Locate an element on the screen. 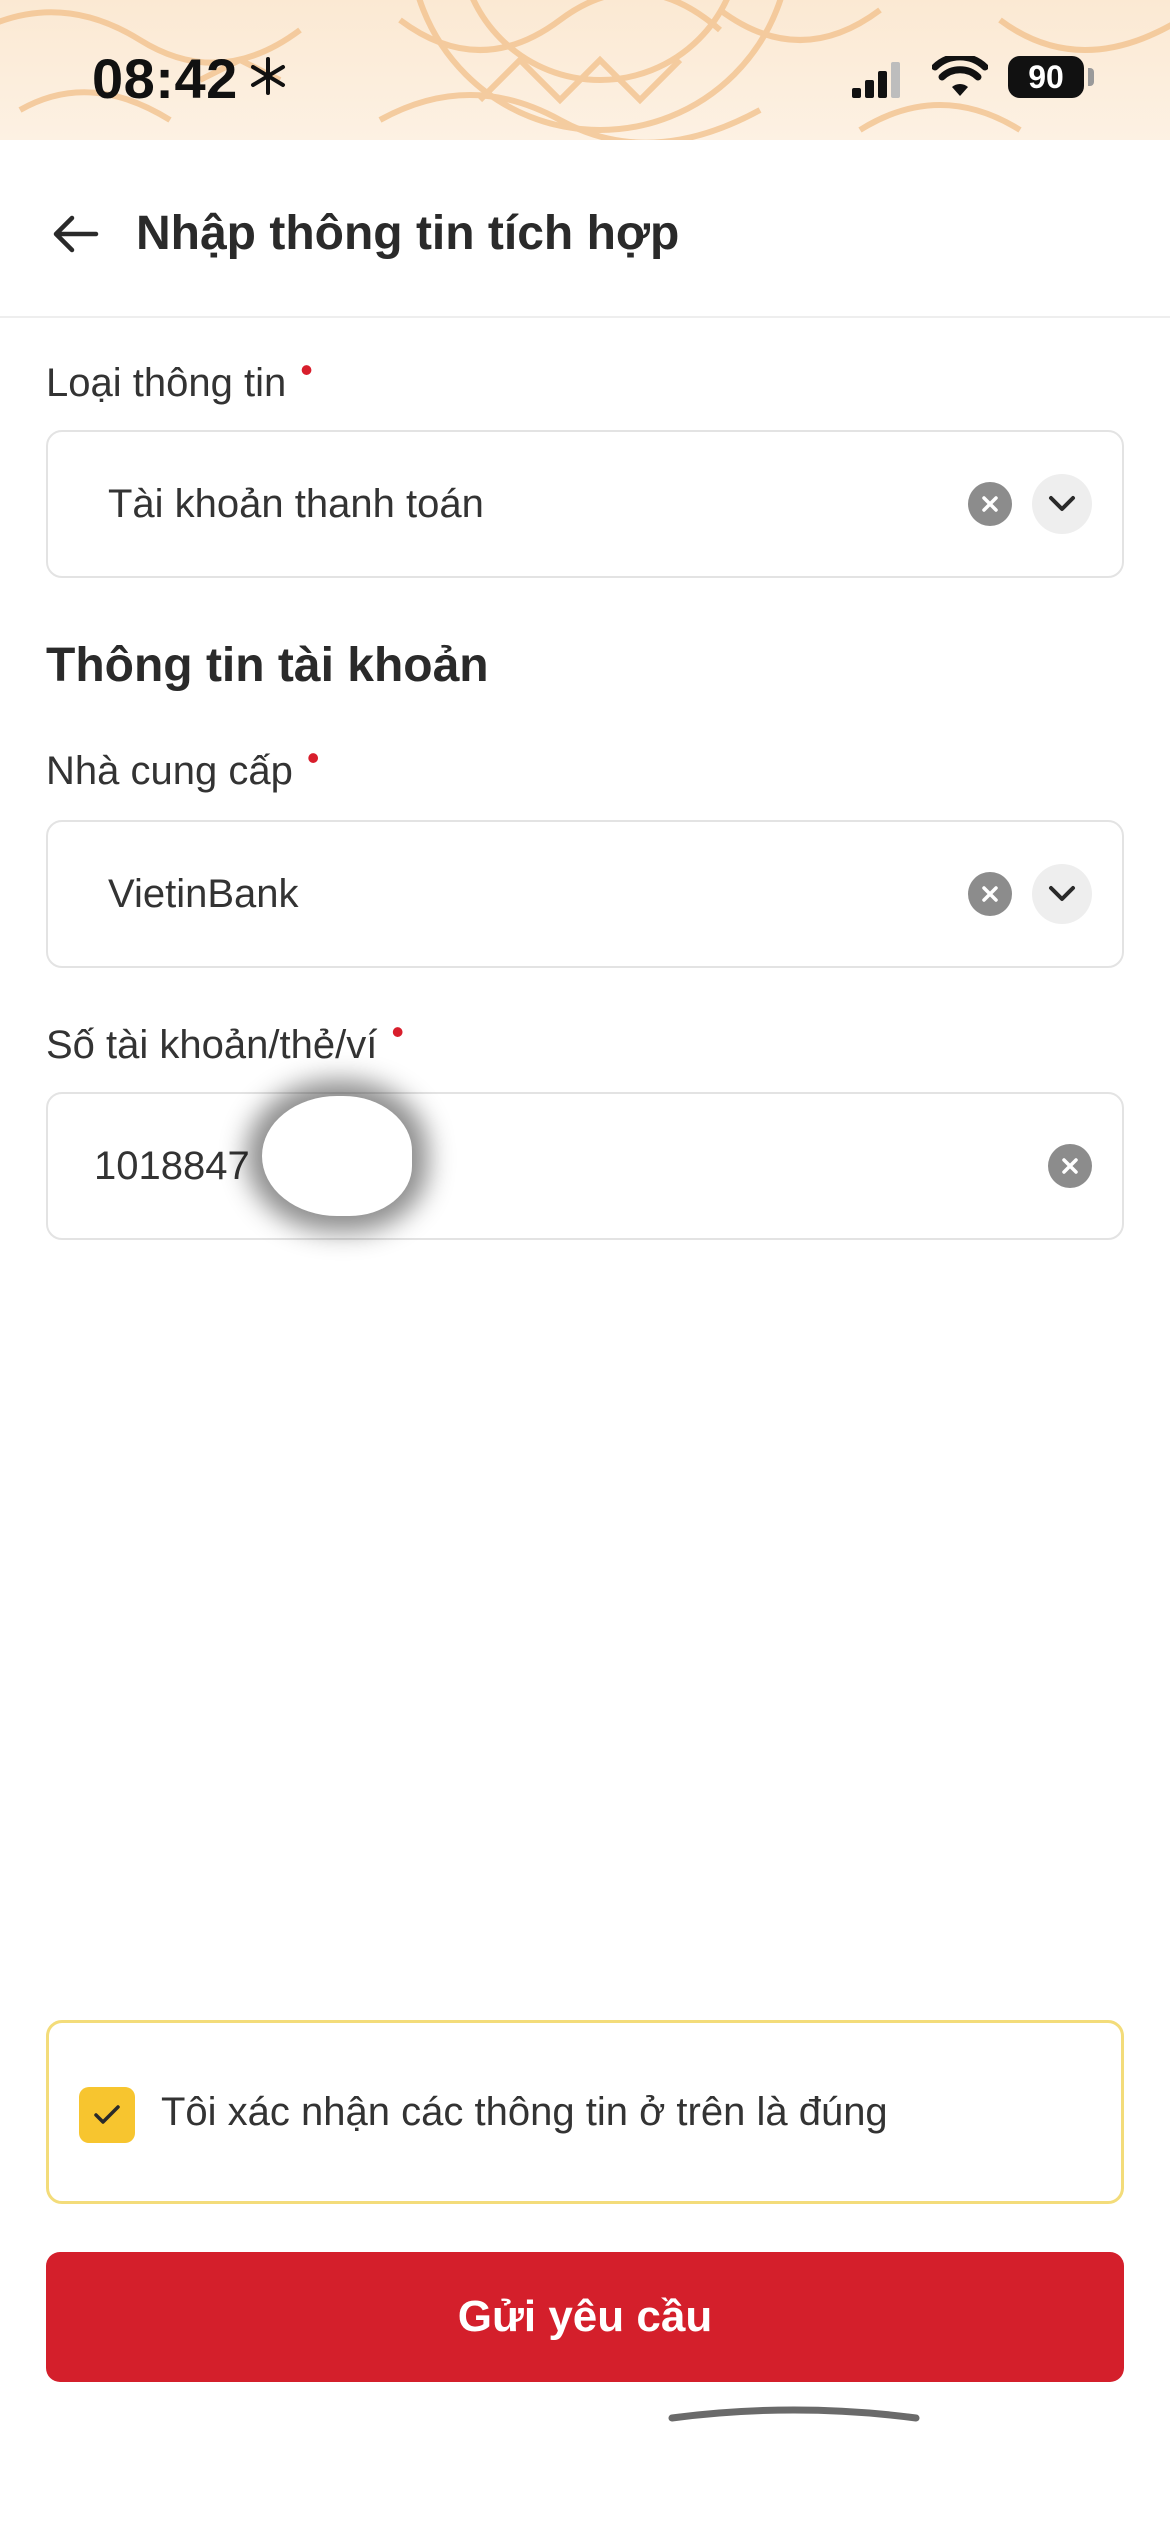 The width and height of the screenshot is (1170, 2532). snowflake-icon is located at coordinates (268, 76).